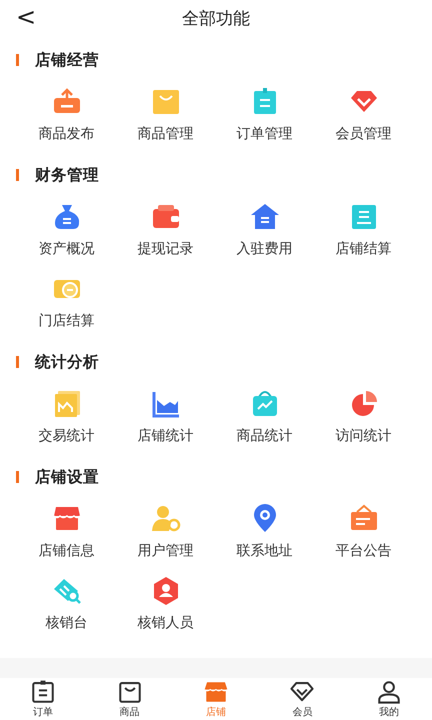 The width and height of the screenshot is (432, 720). I want to click on function-item: 提现记录, so click(165, 229).